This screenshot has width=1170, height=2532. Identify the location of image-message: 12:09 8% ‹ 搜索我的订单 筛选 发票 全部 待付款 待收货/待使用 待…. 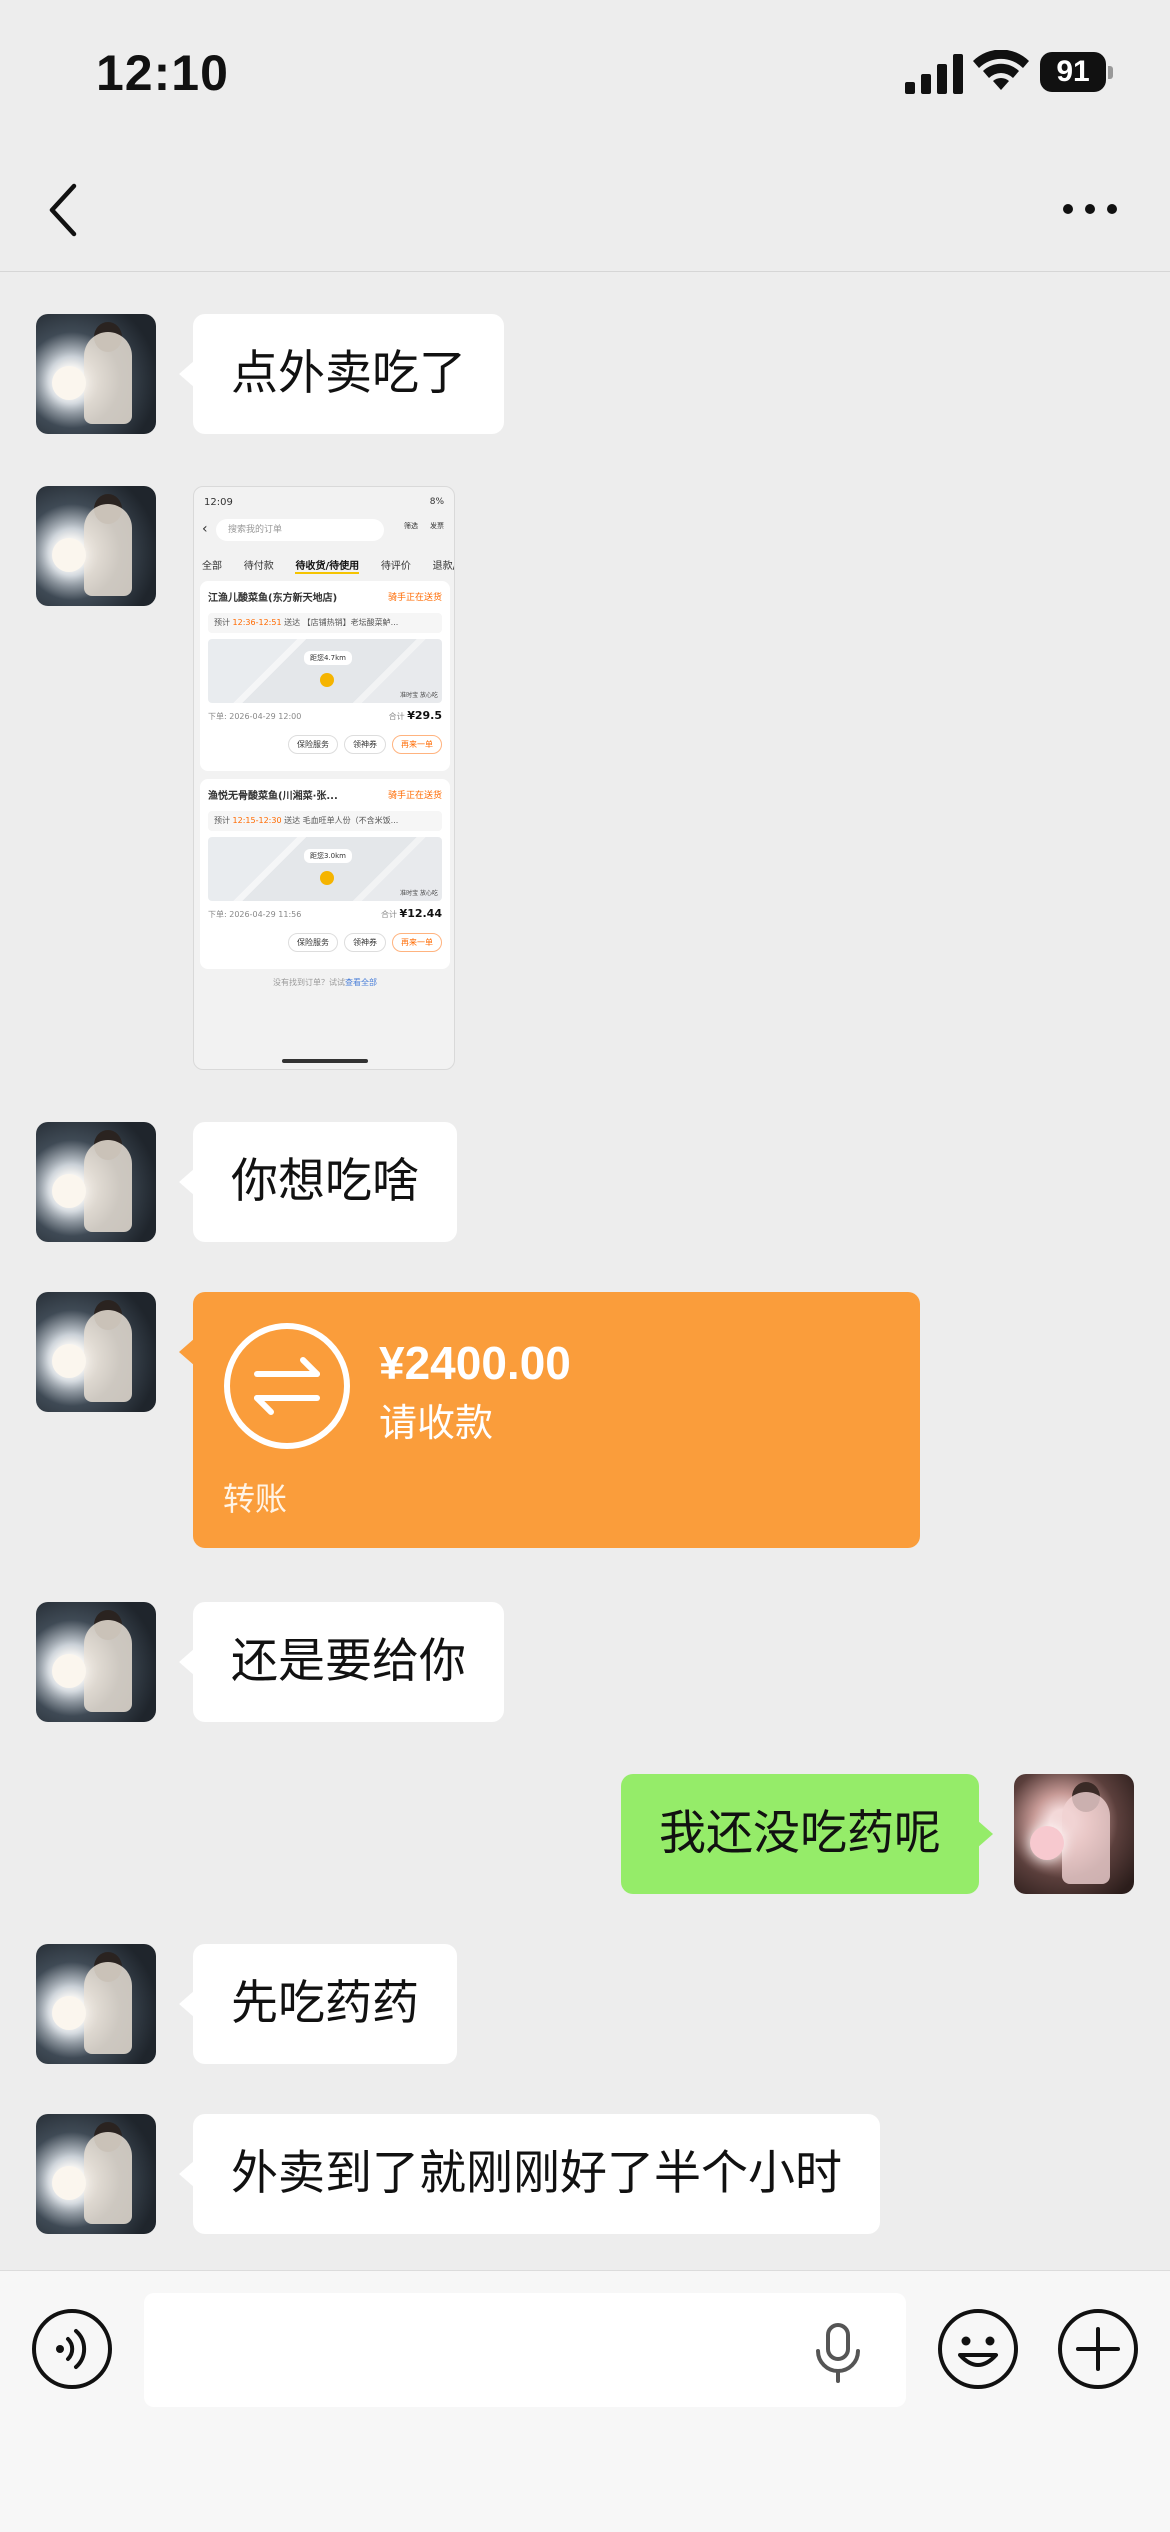
(324, 778).